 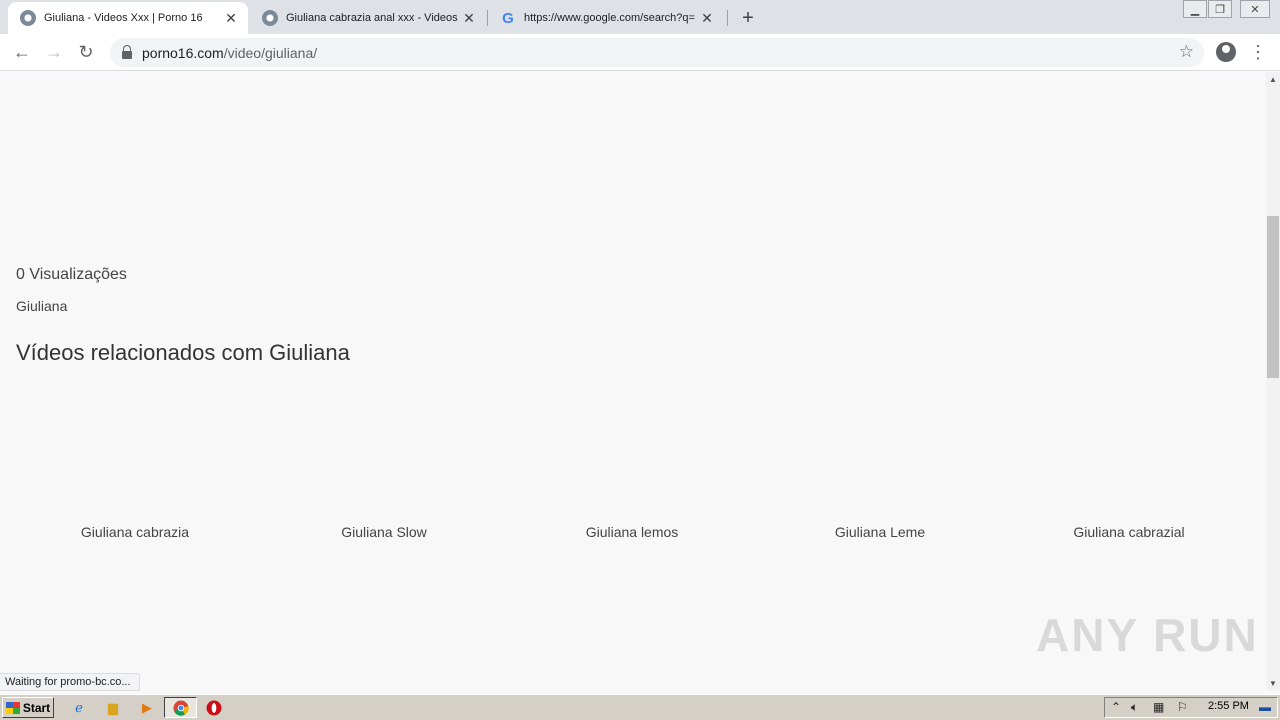 What do you see at coordinates (1255, 9) in the screenshot?
I see `close-window-button: ✕` at bounding box center [1255, 9].